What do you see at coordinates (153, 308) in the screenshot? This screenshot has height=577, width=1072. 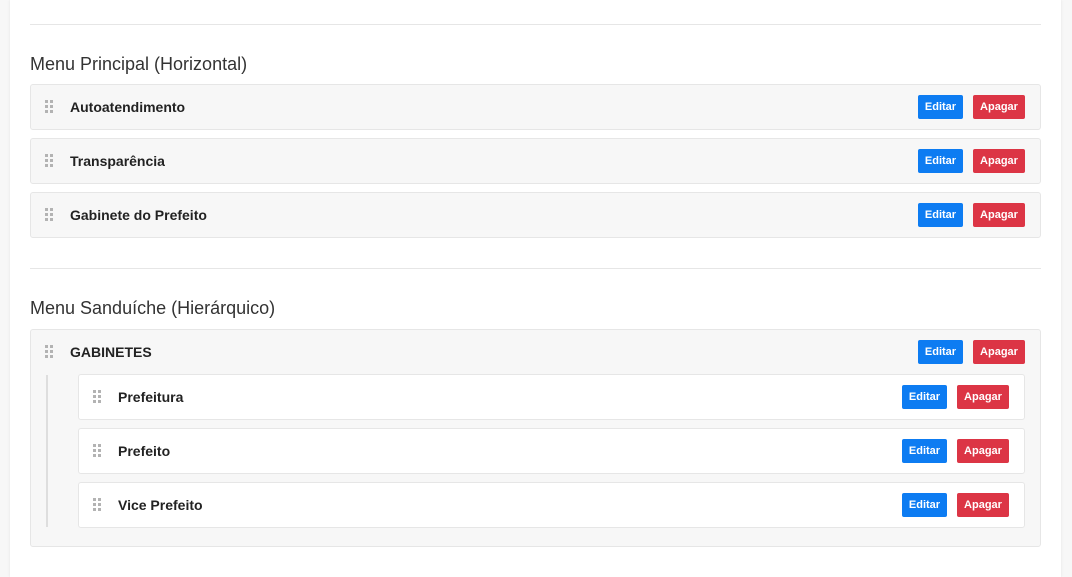 I see `section-title-hierarchical: Menu Sanduíche (Hierárquico)` at bounding box center [153, 308].